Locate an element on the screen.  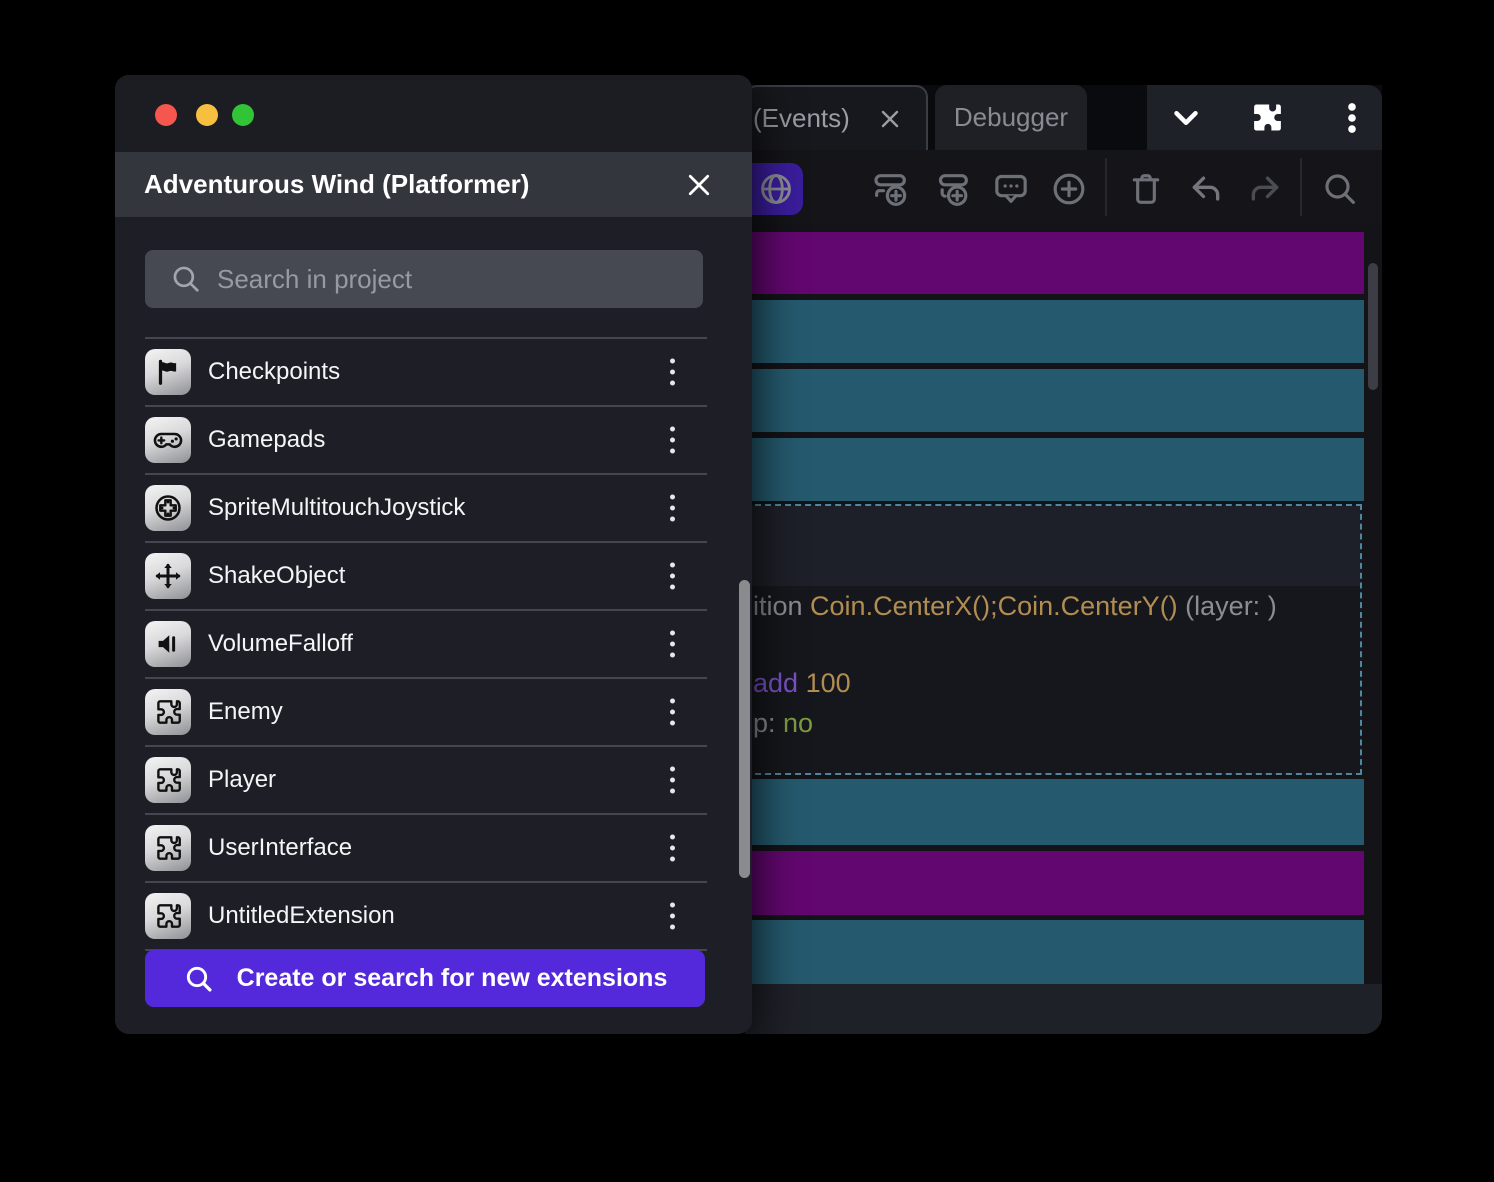
tab-debugger-label: Debugger is located at coordinates (1011, 117).